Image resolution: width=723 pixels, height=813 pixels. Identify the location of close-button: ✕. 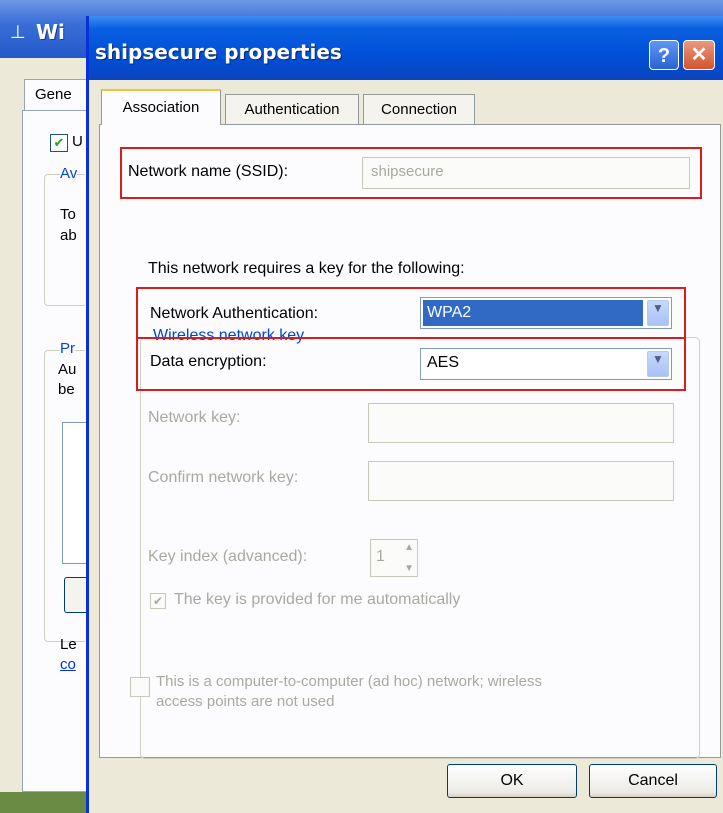
(699, 55).